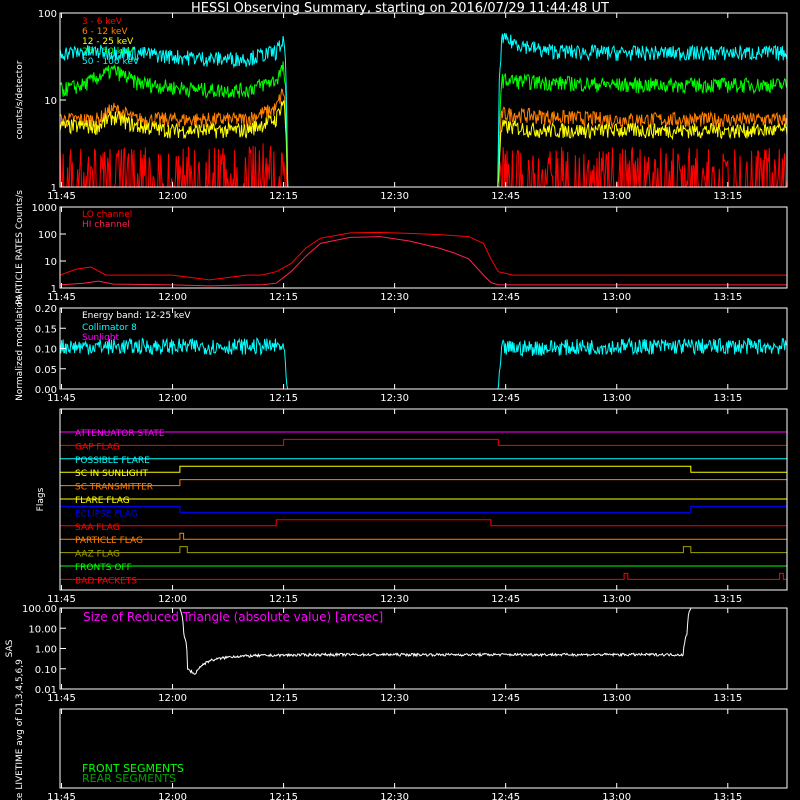 The image size is (800, 800). What do you see at coordinates (108, 52) in the screenshot?
I see `legend-entry: 25 - 50 keV` at bounding box center [108, 52].